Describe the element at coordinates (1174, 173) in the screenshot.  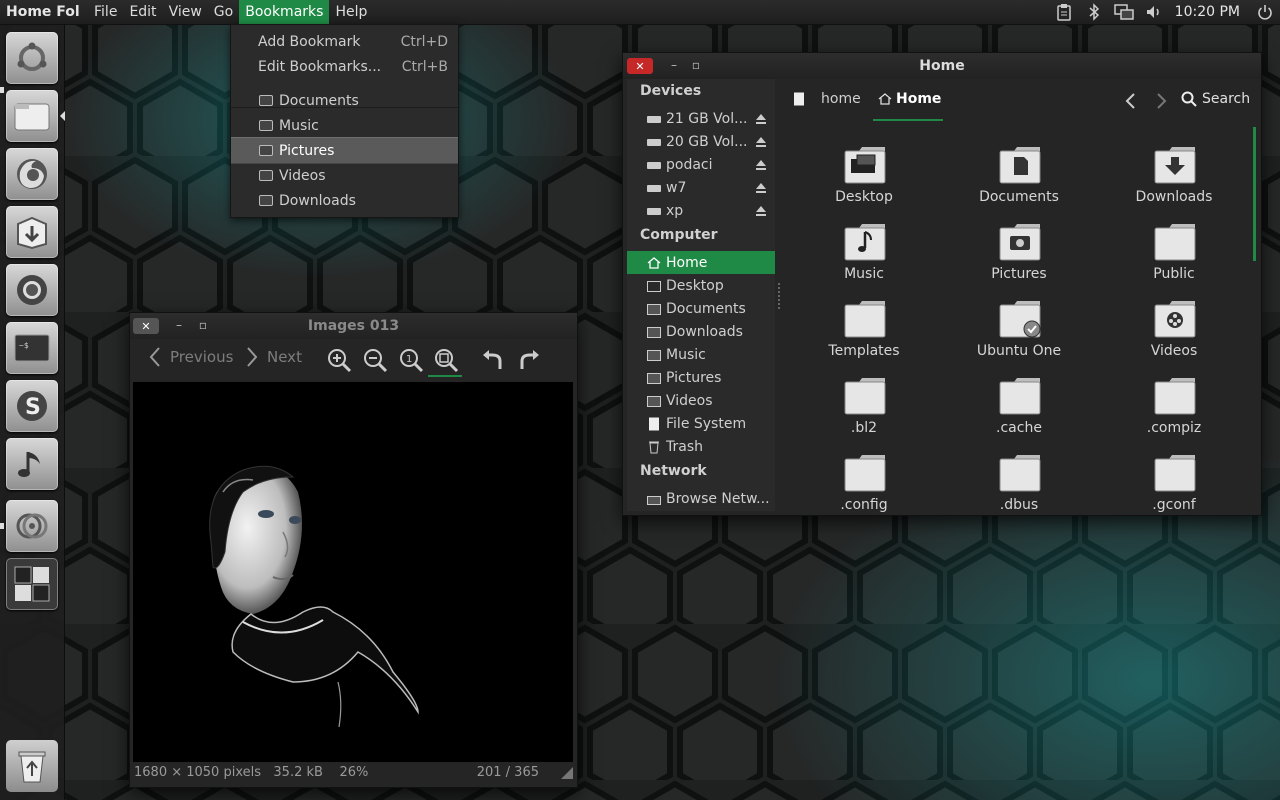
I see `file-item: Downloads` at that location.